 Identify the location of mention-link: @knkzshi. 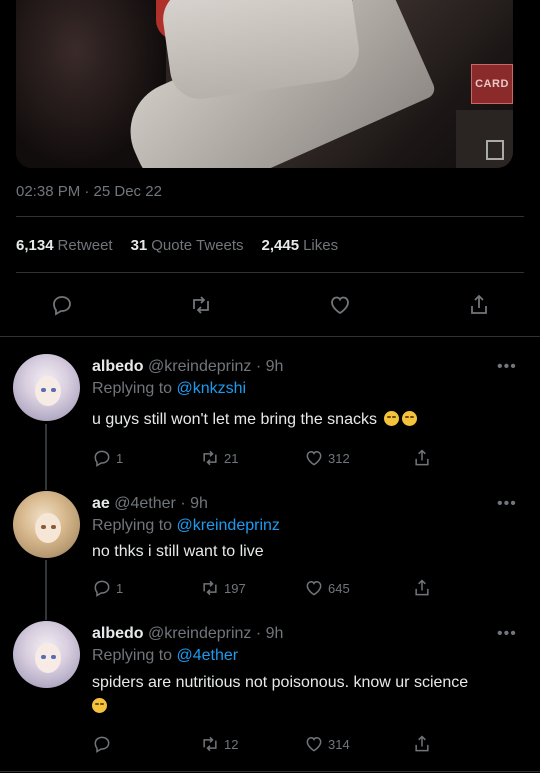
(212, 388).